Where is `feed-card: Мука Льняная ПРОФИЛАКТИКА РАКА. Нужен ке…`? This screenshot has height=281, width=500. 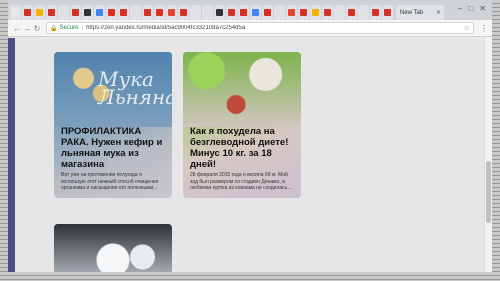 feed-card: Мука Льняная ПРОФИЛАКТИКА РАКА. Нужен ке… is located at coordinates (113, 125).